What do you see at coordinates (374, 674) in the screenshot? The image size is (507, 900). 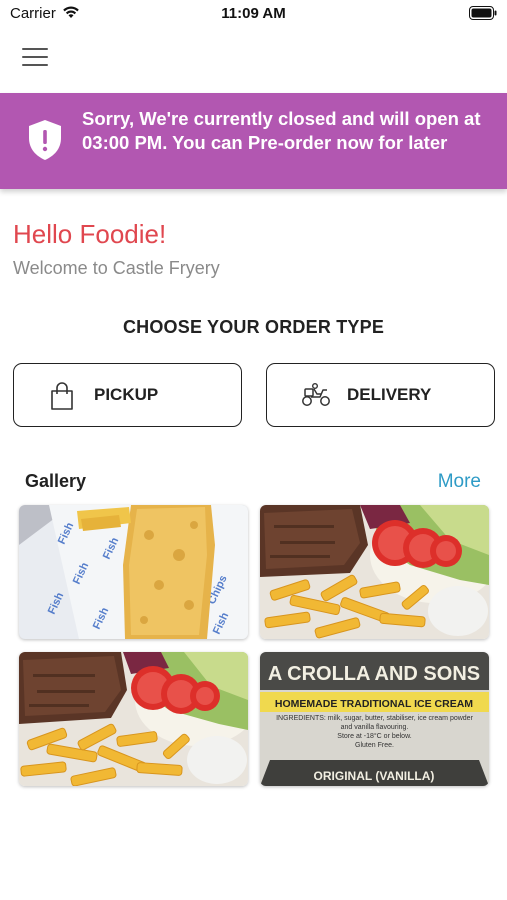 I see `label-brand: A CROLLA AND SONS` at bounding box center [374, 674].